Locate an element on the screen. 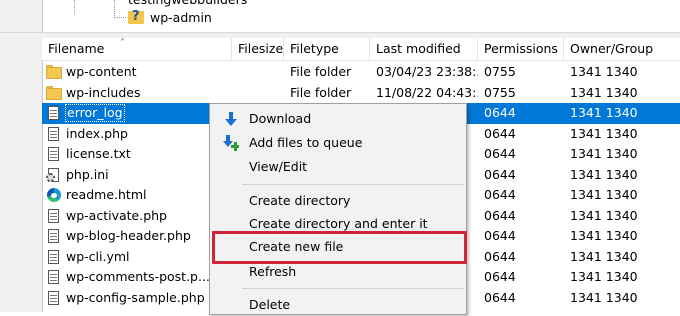 Image resolution: width=680 pixels, height=316 pixels. tree-item-testingwebbuilders: testingwebbuilders is located at coordinates (187, 4).